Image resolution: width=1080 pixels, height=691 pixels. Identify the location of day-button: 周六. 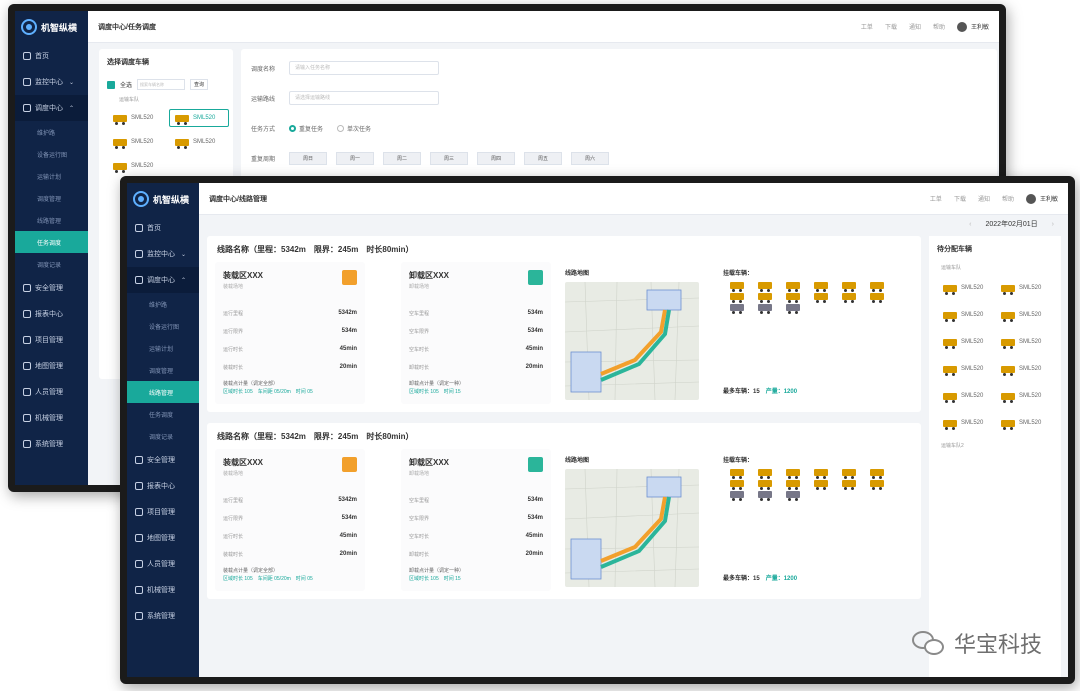
(590, 158).